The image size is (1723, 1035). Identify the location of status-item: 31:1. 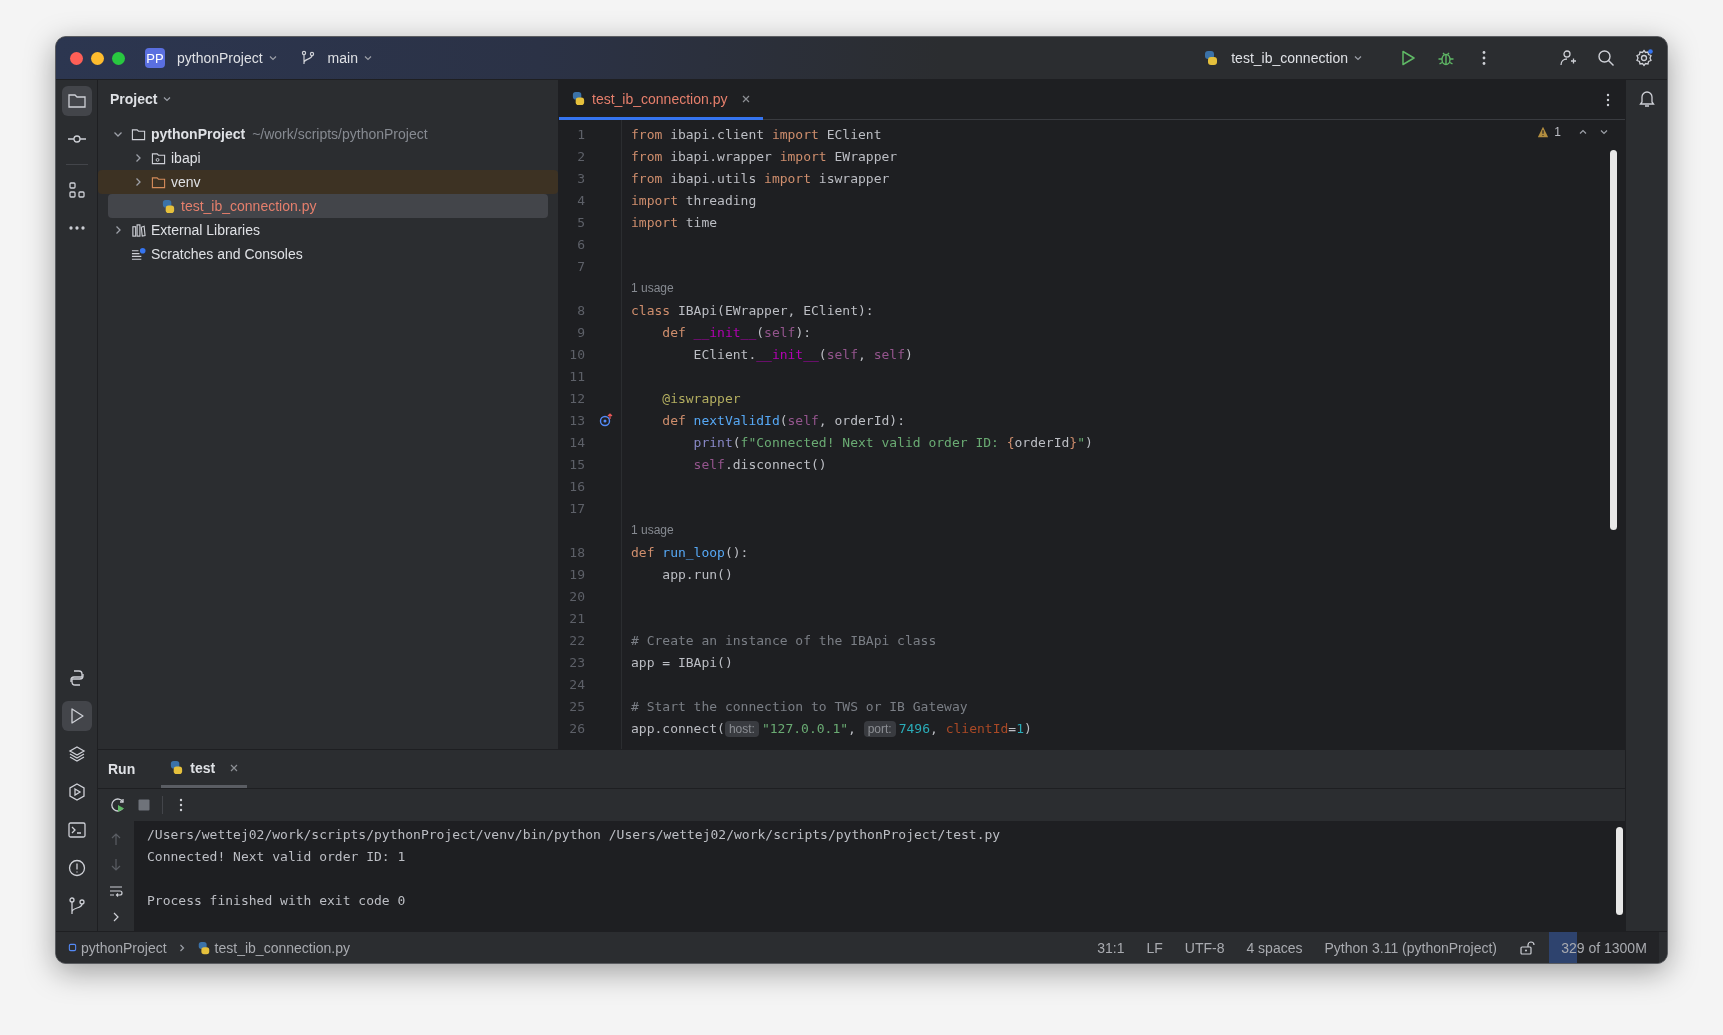
(1111, 947).